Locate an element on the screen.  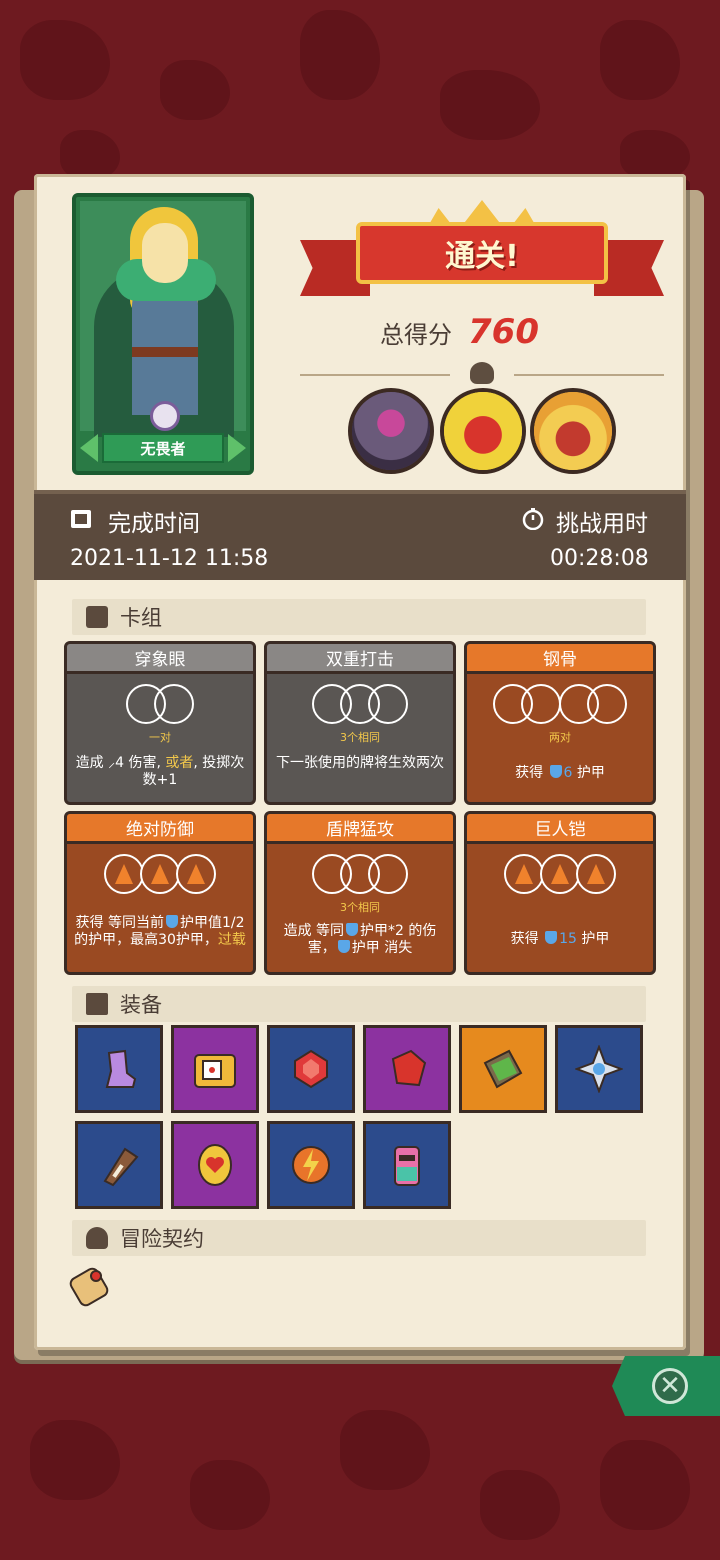
equipment-ruby is located at coordinates (407, 1069).